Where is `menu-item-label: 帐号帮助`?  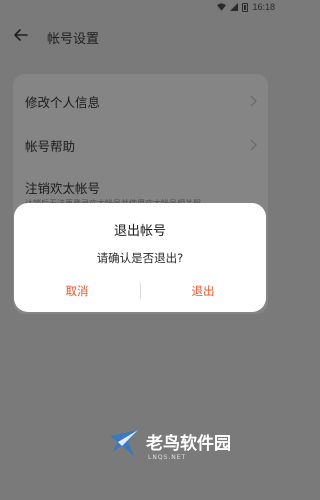
menu-item-label: 帐号帮助 is located at coordinates (50, 146).